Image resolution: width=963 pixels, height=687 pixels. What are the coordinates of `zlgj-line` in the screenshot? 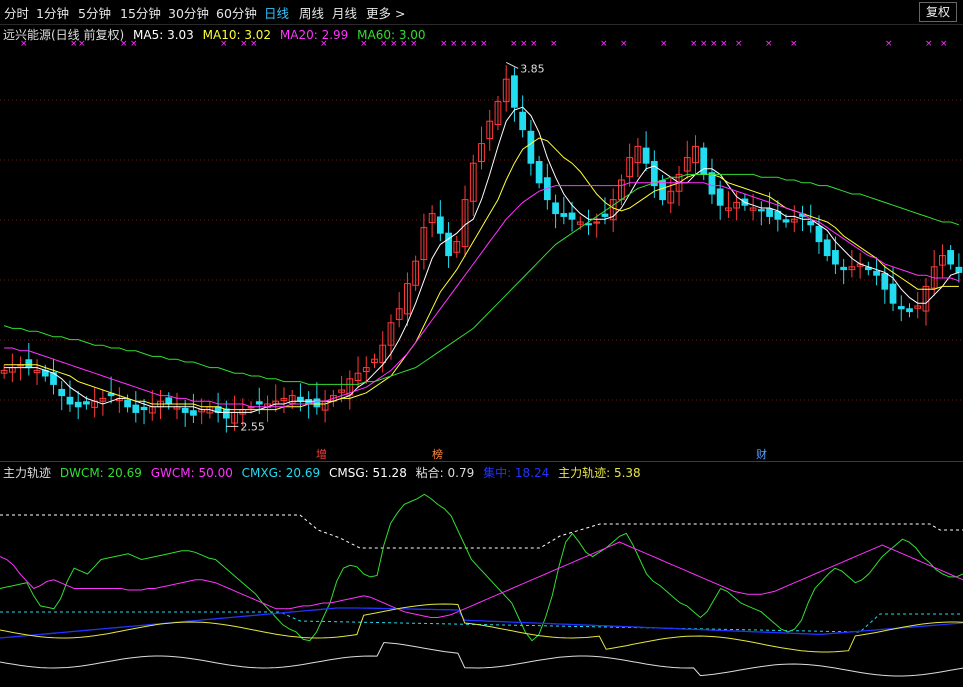 It's located at (481, 628).